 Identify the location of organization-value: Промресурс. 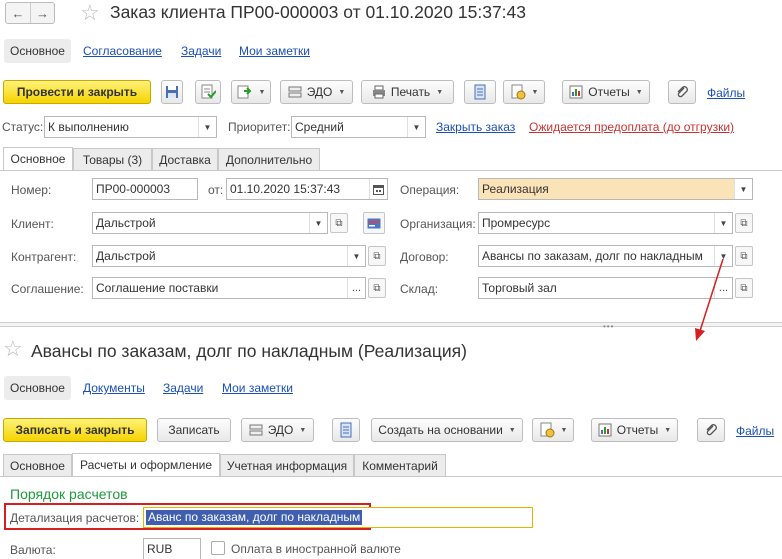
(516, 223).